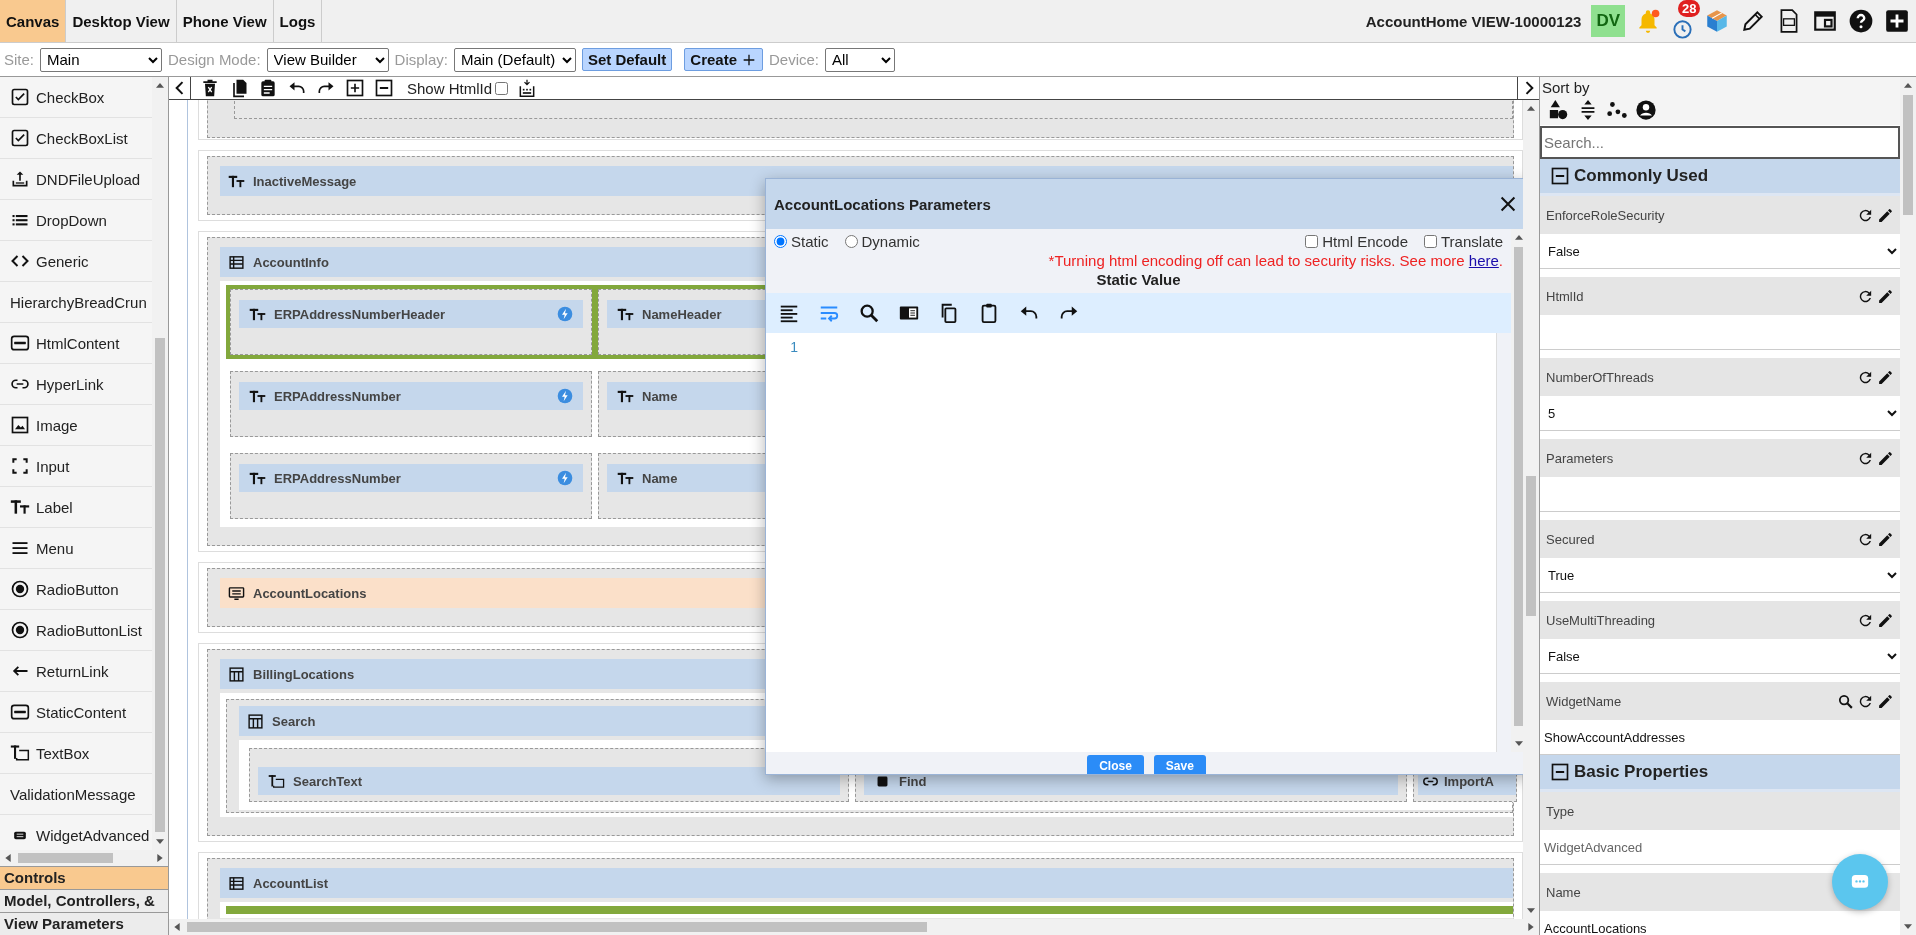 Image resolution: width=1916 pixels, height=935 pixels. Describe the element at coordinates (1600, 377) in the screenshot. I see `property-name: NumberOfThreads` at that location.